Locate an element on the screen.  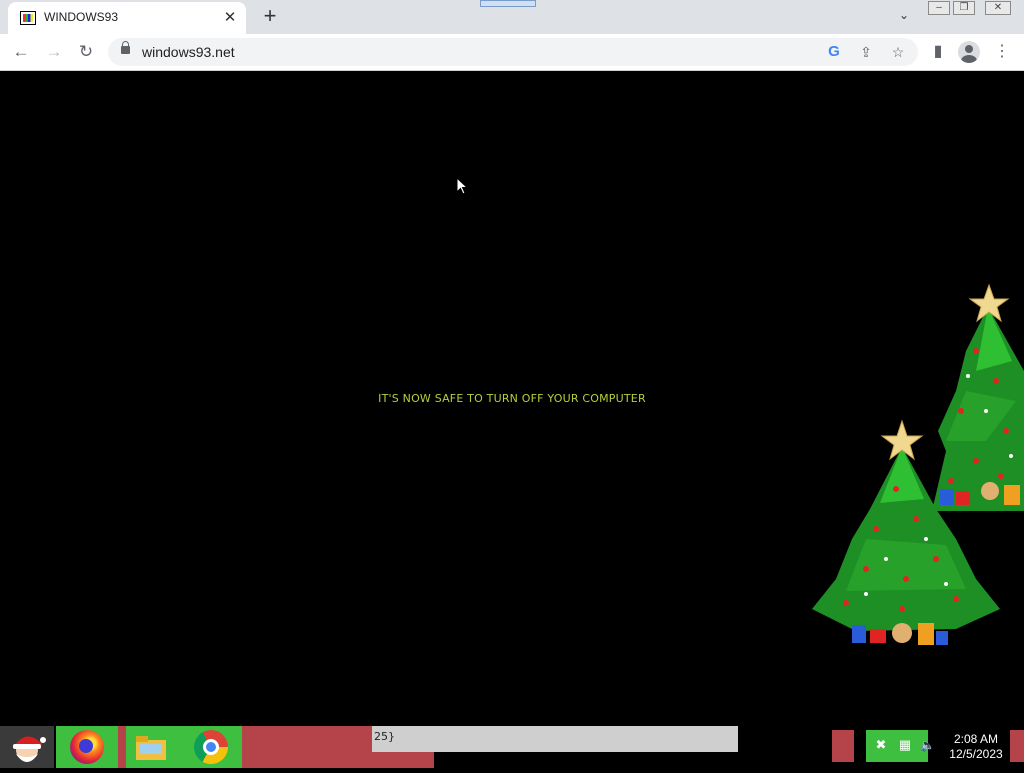
windows93-flag-icon is located at coordinates (28, 18).